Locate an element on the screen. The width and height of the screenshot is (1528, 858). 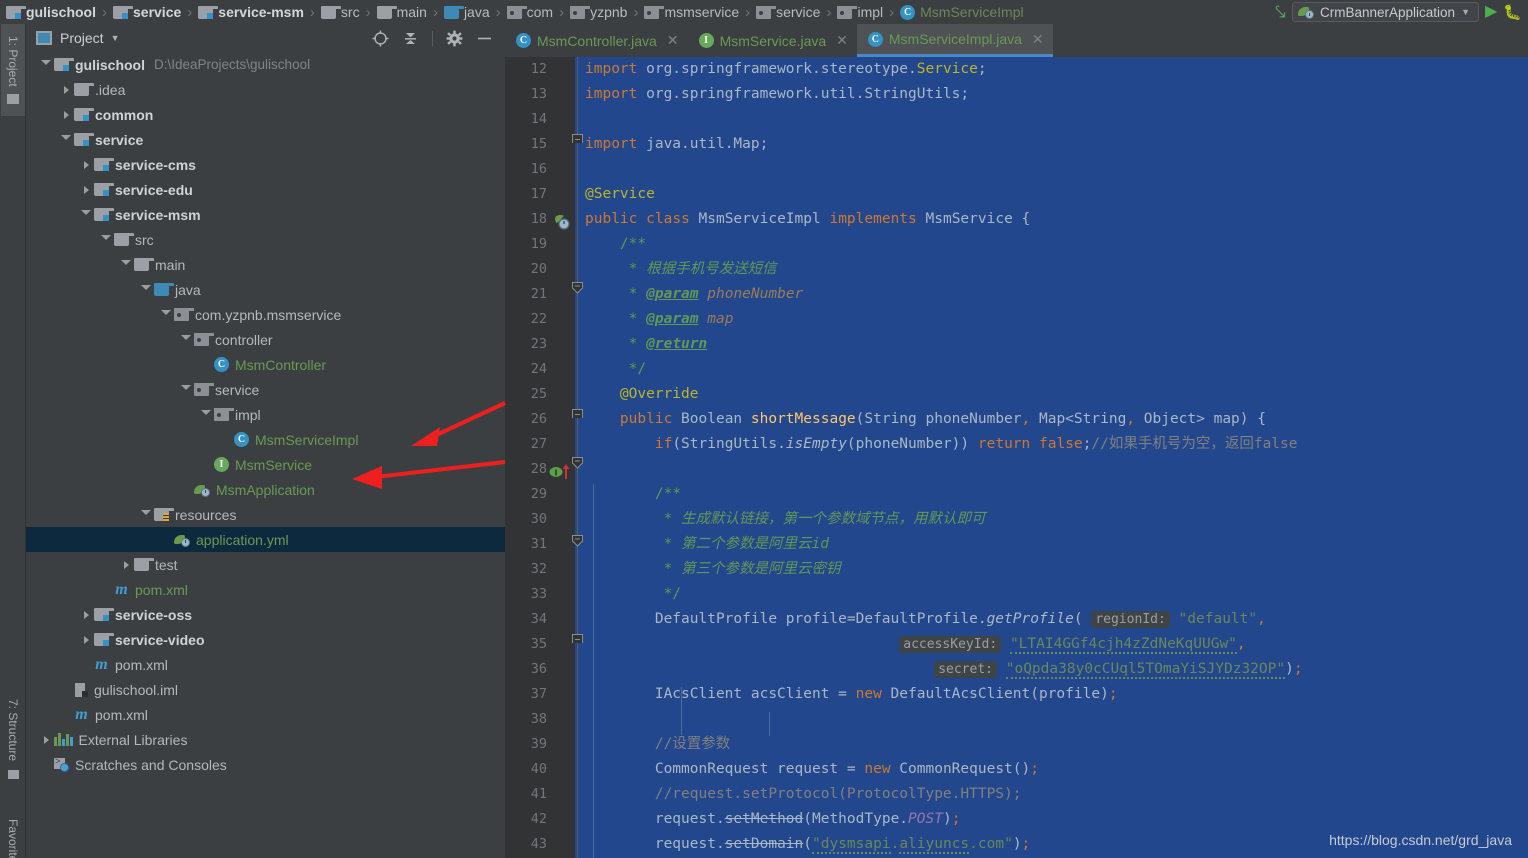
tree-node-main: main is located at coordinates (265, 264).